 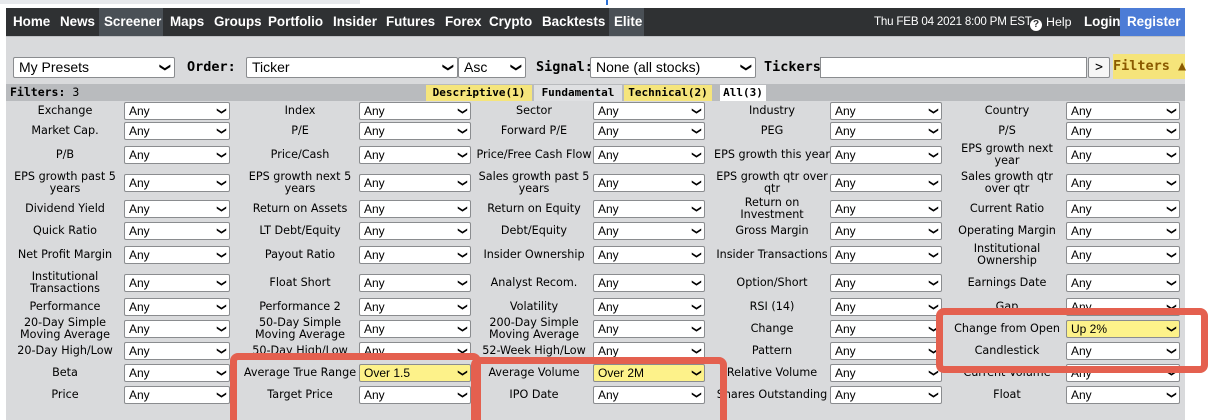 I want to click on tickers-go-button: >, so click(x=1099, y=67).